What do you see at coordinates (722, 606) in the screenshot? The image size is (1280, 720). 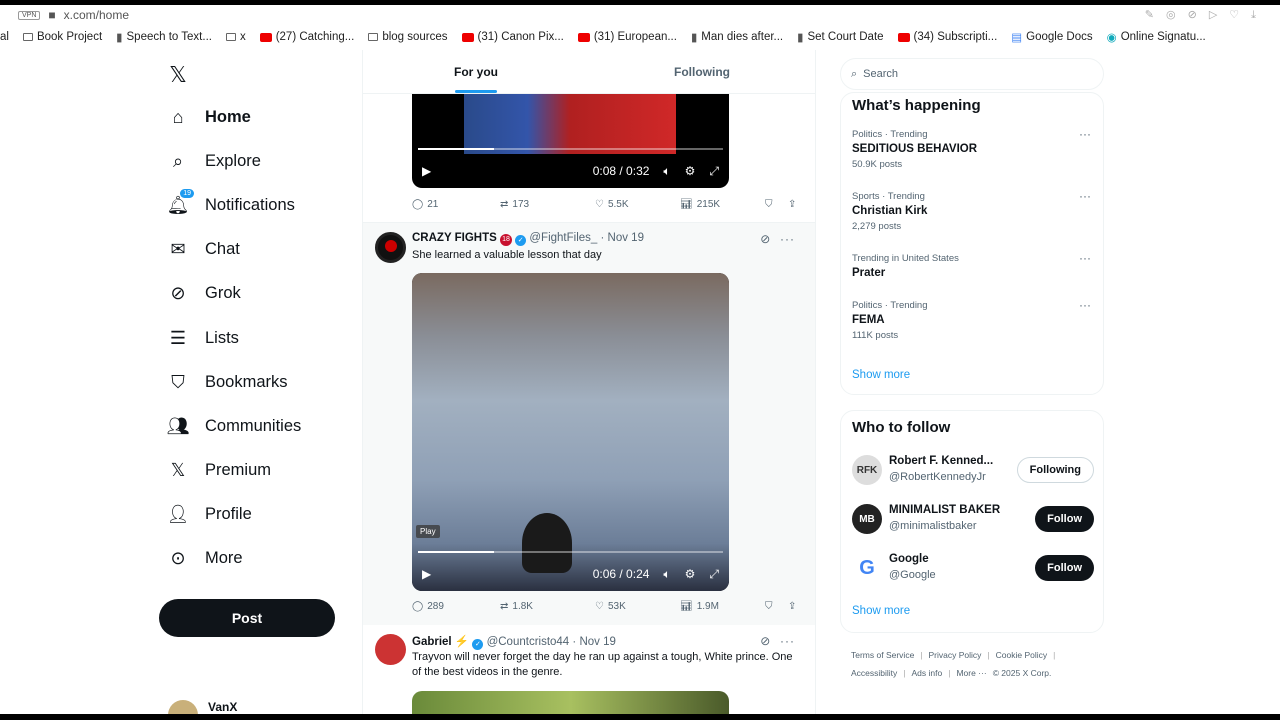 I see `views-button: 📊︎ 1.9M` at bounding box center [722, 606].